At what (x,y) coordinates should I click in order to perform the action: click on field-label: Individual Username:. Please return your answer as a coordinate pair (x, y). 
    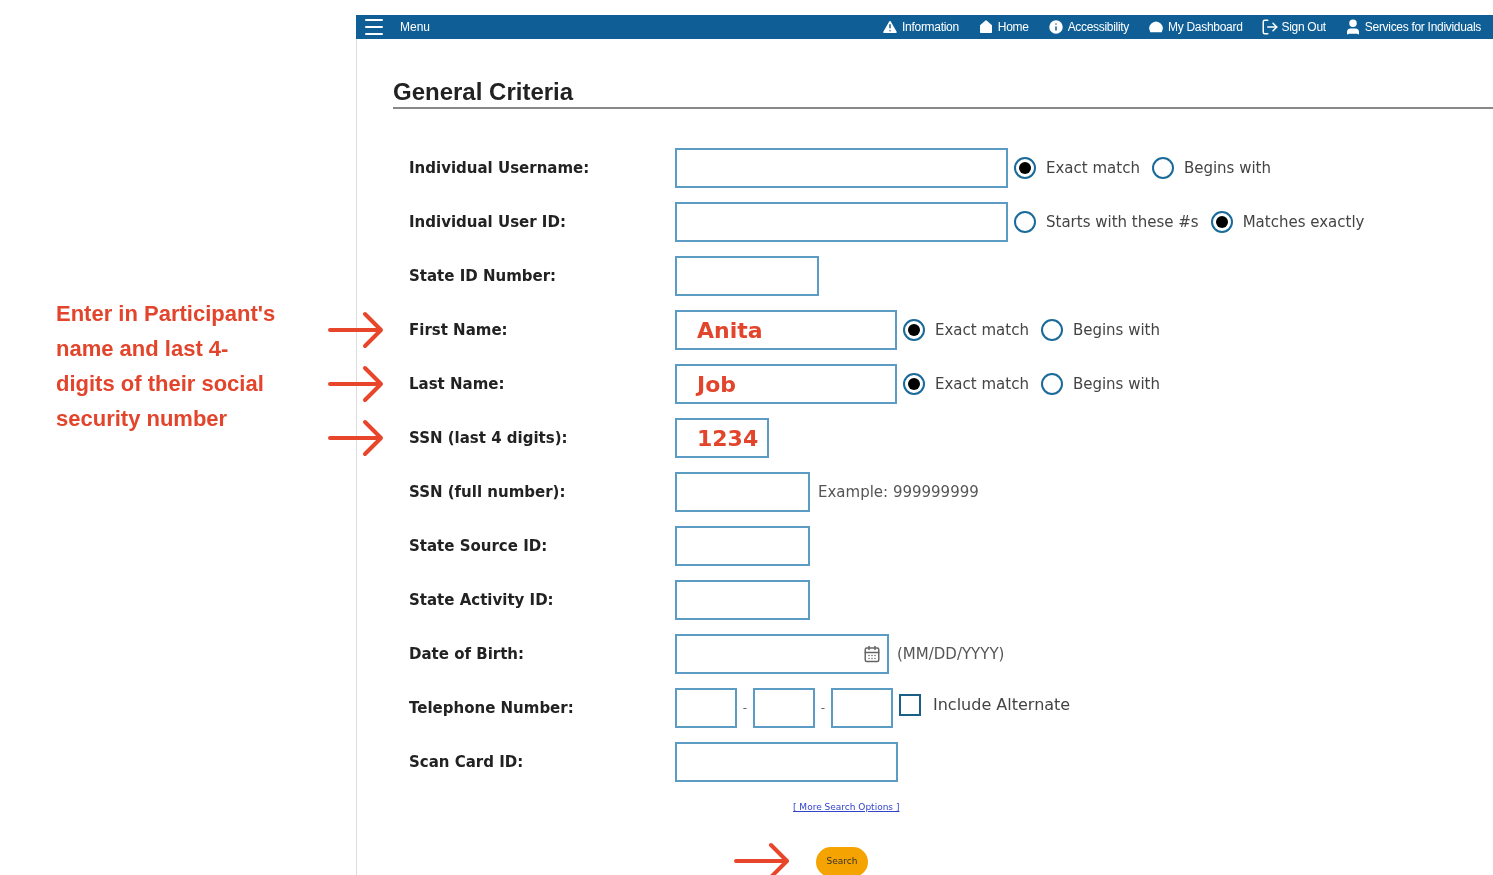
    Looking at the image, I should click on (500, 168).